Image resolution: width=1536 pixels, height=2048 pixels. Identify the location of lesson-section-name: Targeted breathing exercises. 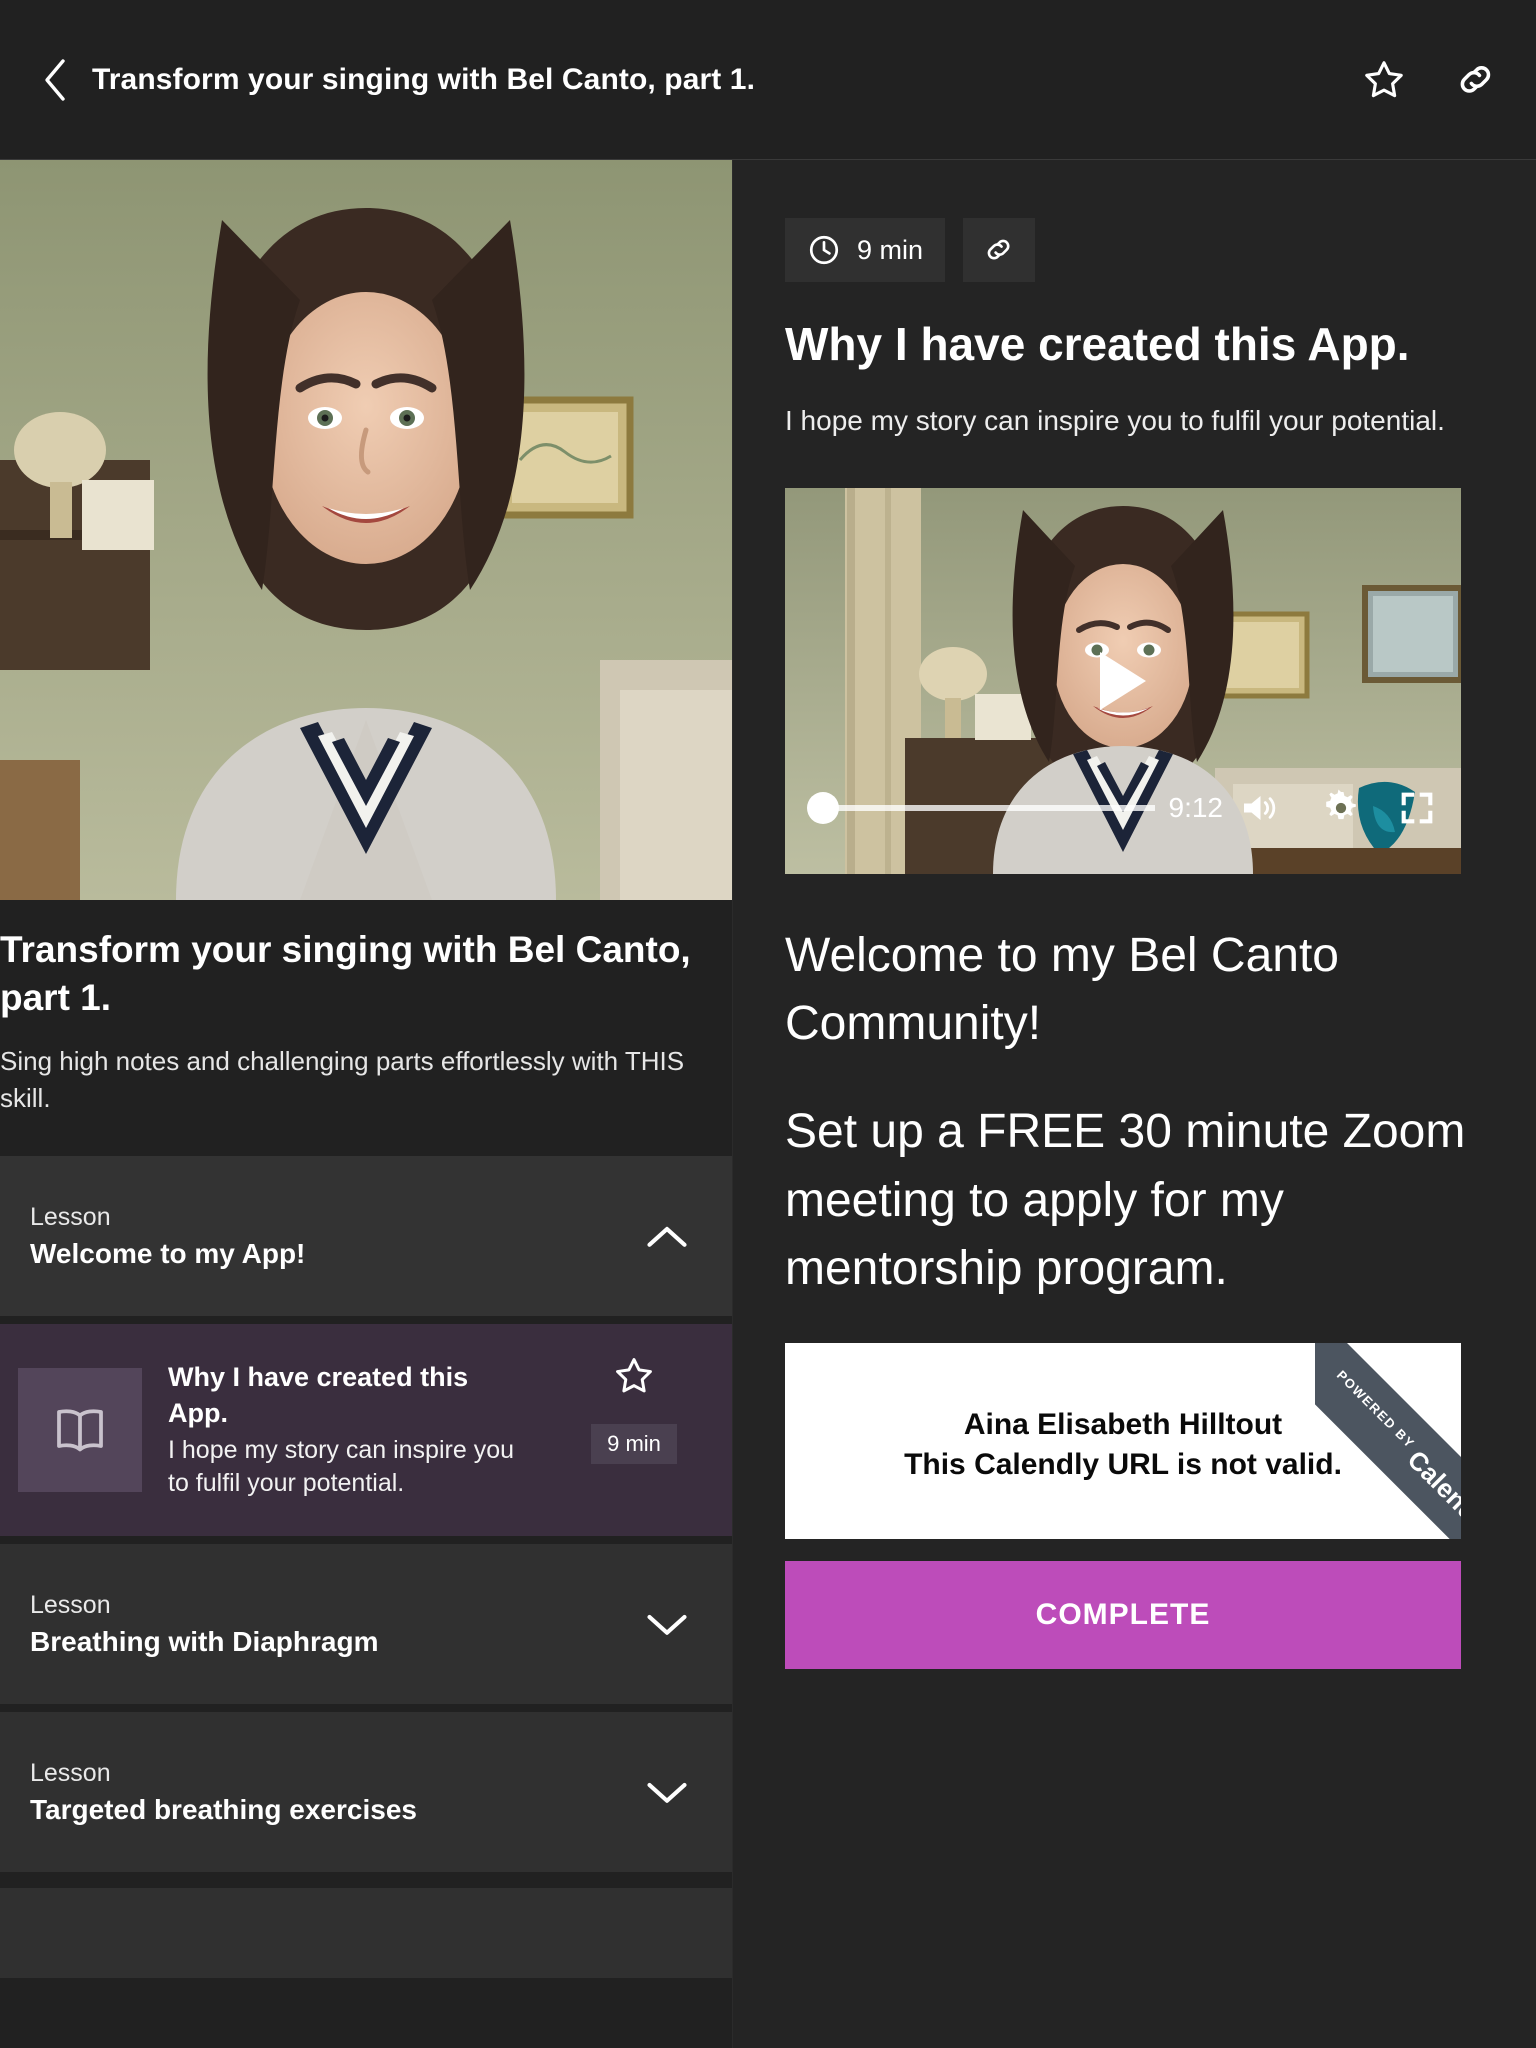
(223, 1809).